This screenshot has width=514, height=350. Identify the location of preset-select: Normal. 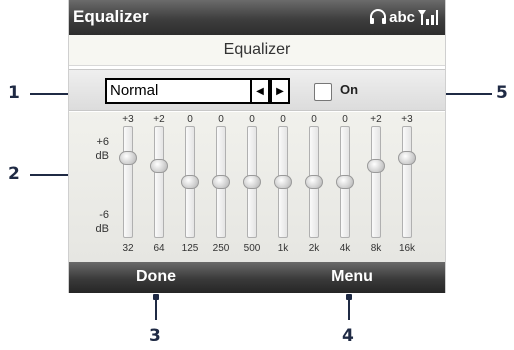
(183, 91).